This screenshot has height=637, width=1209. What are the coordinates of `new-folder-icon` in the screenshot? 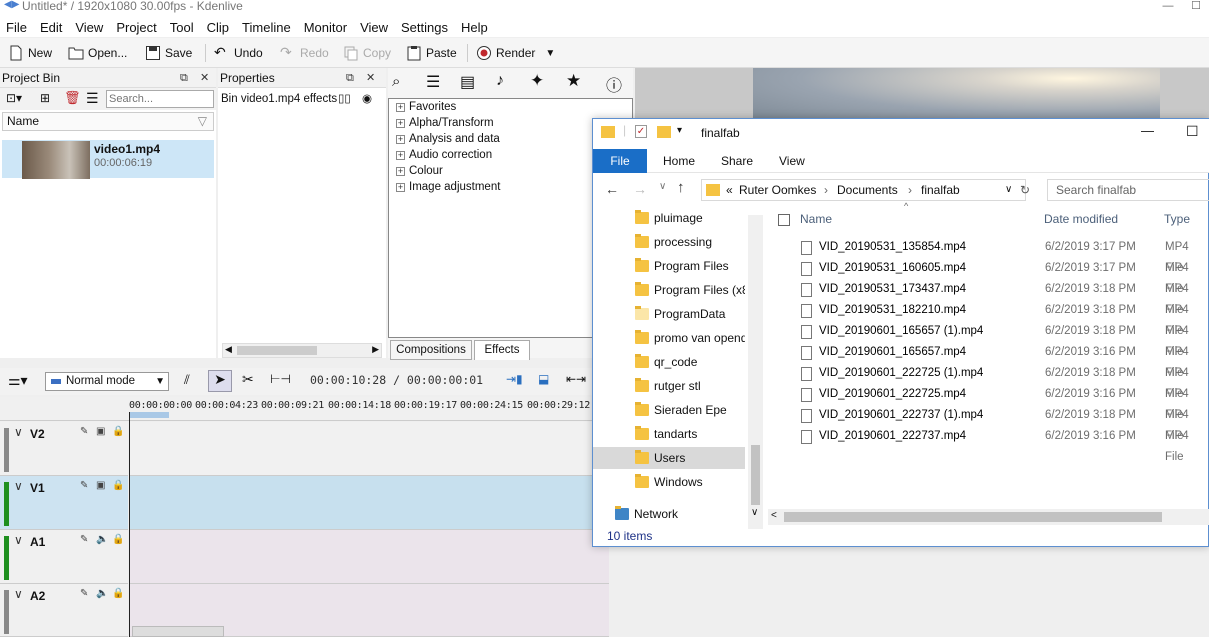 It's located at (664, 132).